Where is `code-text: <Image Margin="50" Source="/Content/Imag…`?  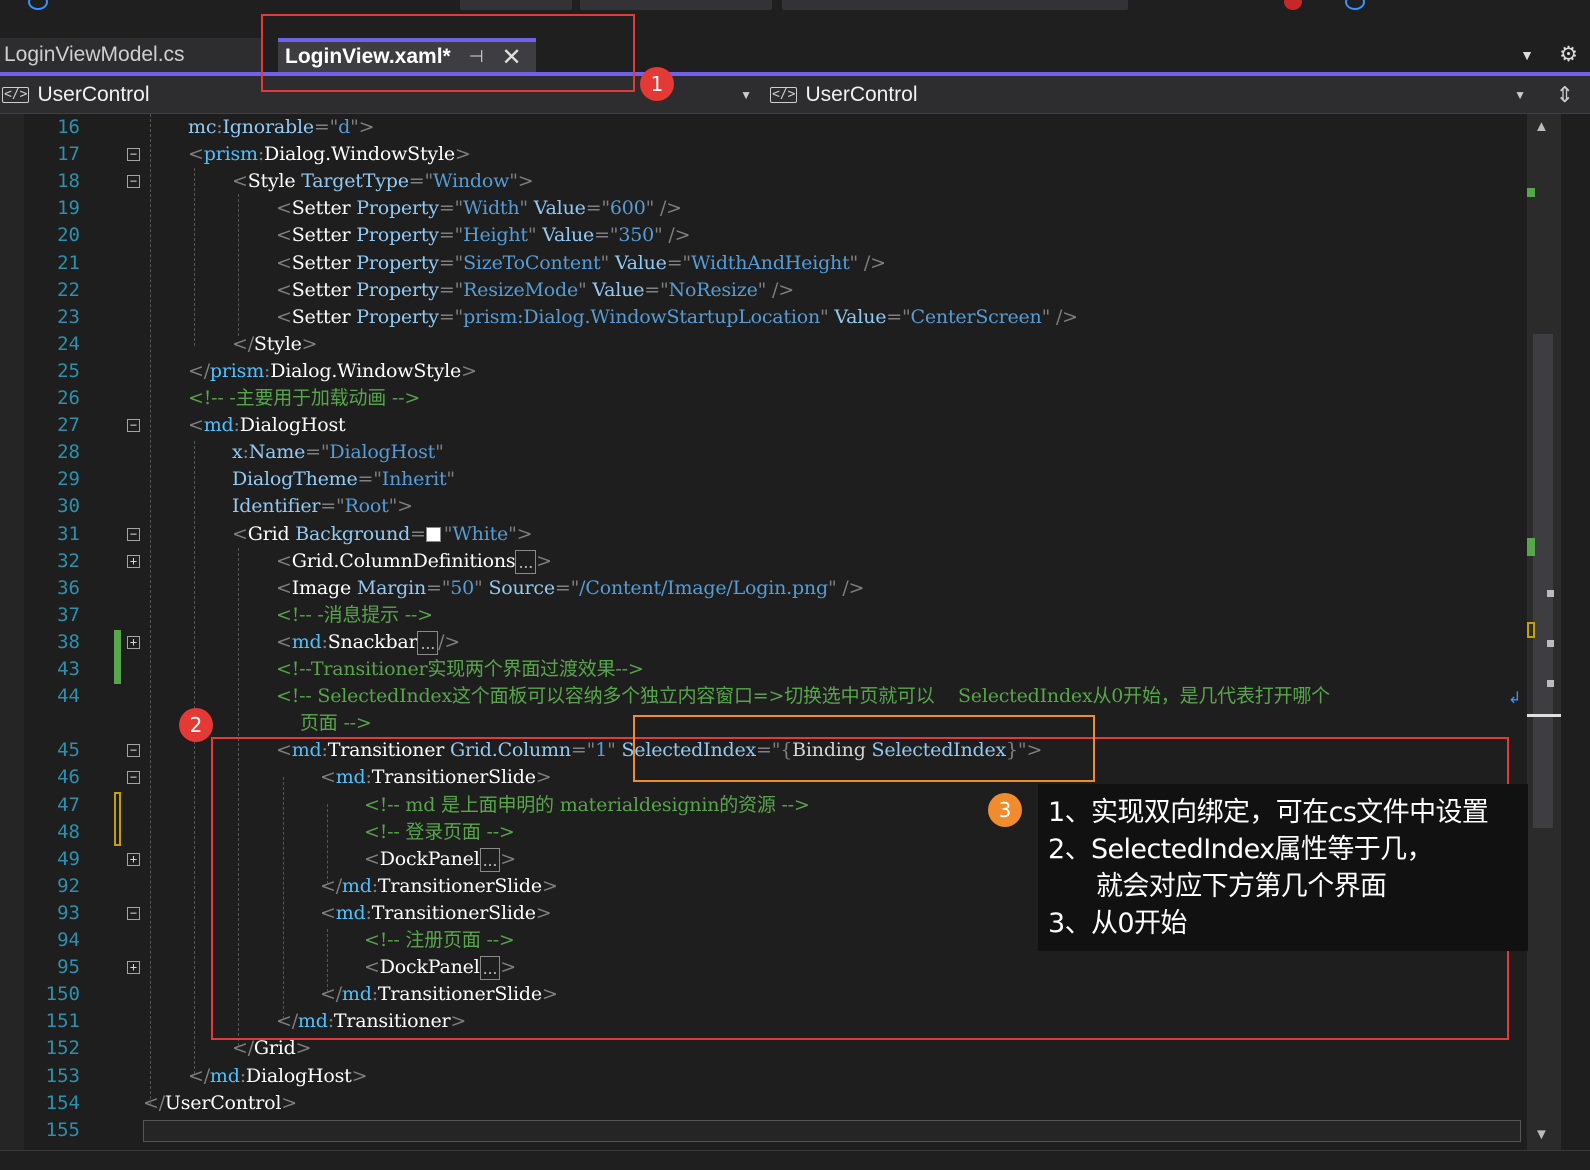
code-text: <Image Margin="50" Source="/Content/Imag… is located at coordinates (570, 588).